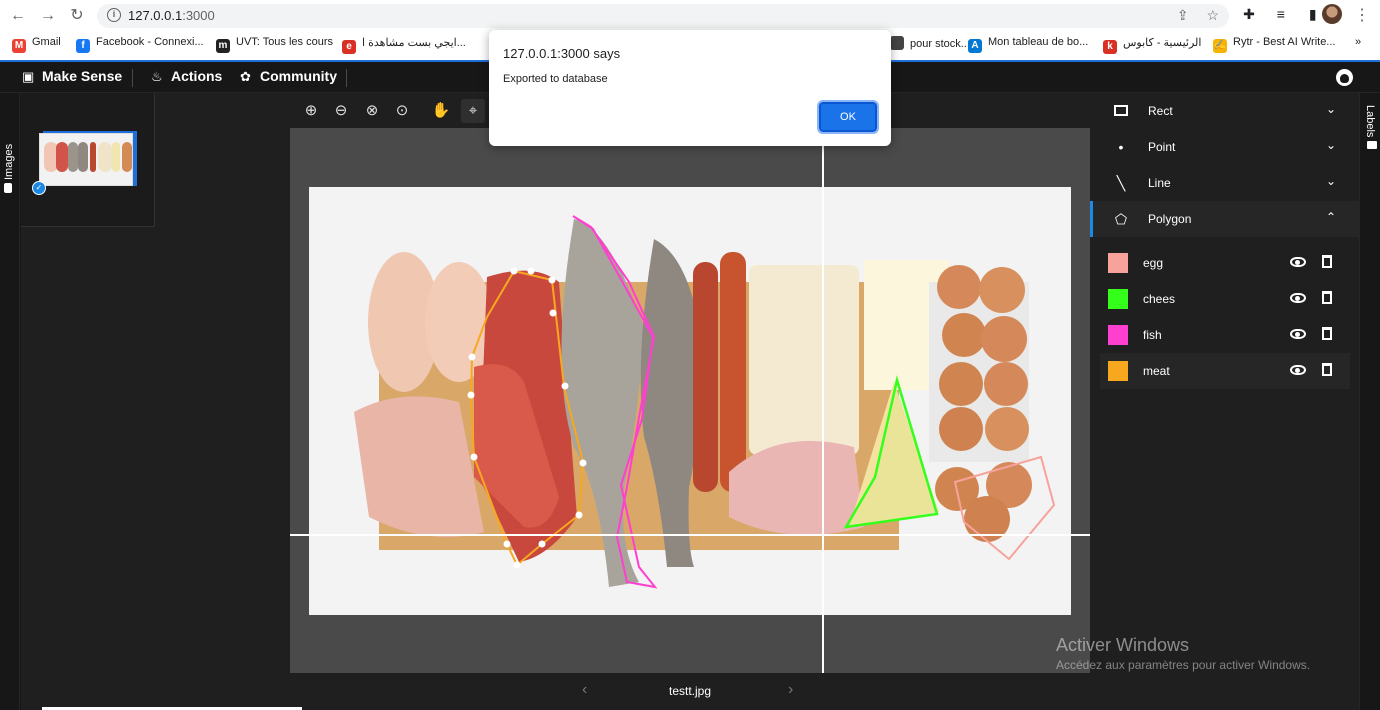 The image size is (1380, 710). I want to click on flame-icon: ♨, so click(157, 76).